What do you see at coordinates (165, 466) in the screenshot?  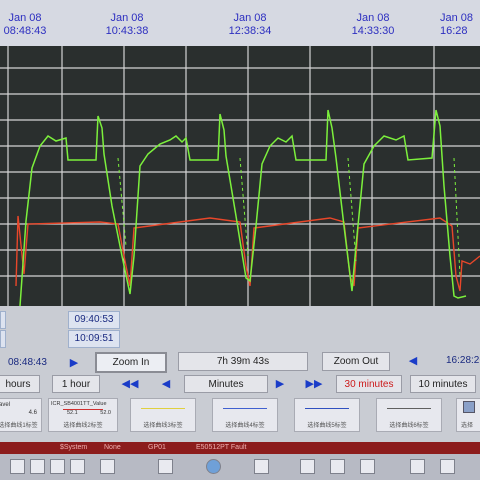 I see `taskbar-tool-icon` at bounding box center [165, 466].